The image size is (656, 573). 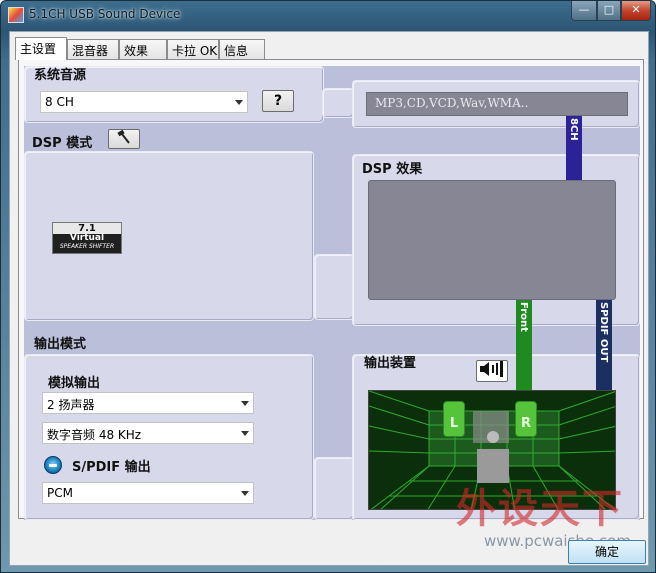 I want to click on help-button: ?, so click(x=278, y=101).